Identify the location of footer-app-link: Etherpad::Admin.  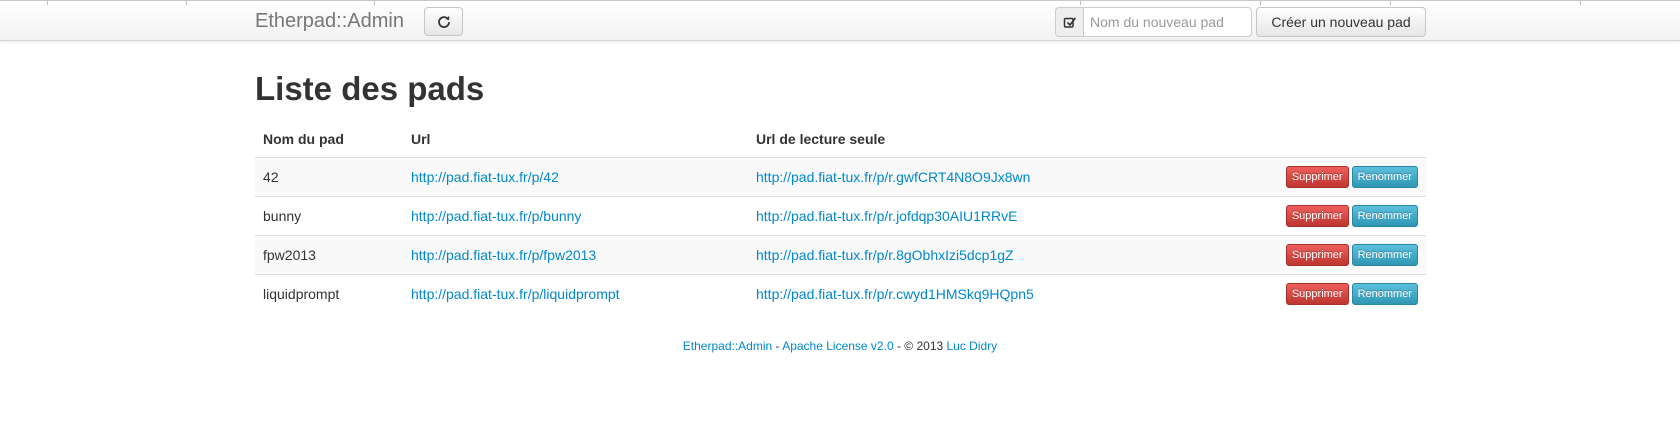
(727, 346).